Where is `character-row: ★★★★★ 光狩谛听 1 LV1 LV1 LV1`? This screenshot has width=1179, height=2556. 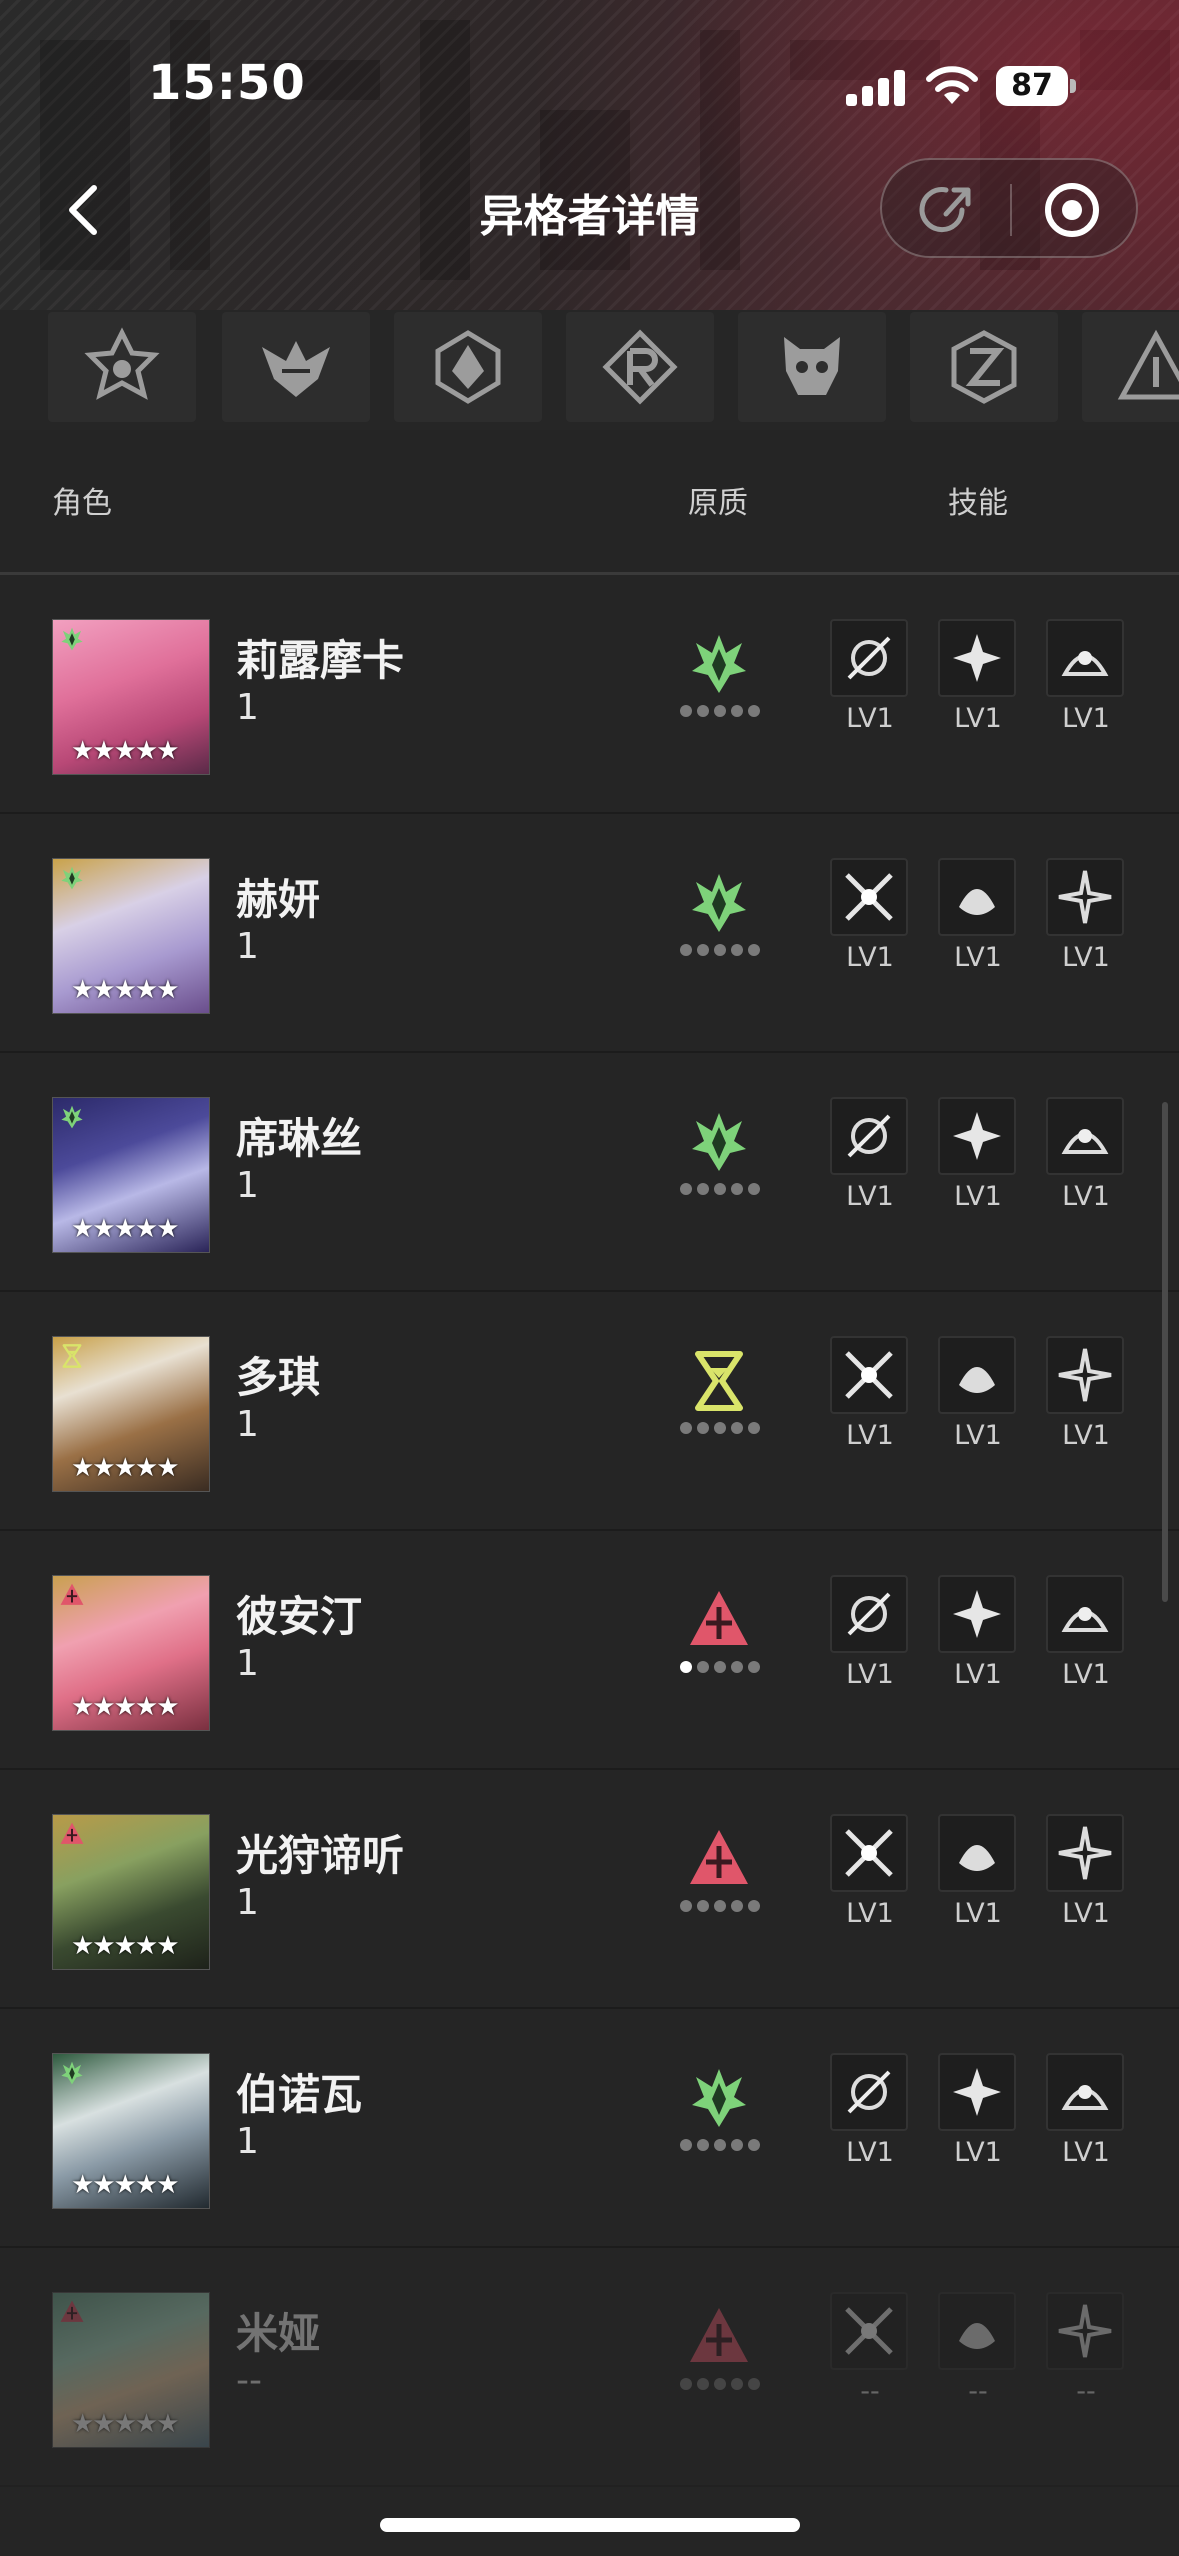
character-row: ★★★★★ 光狩谛听 1 LV1 LV1 LV1 is located at coordinates (589, 1889).